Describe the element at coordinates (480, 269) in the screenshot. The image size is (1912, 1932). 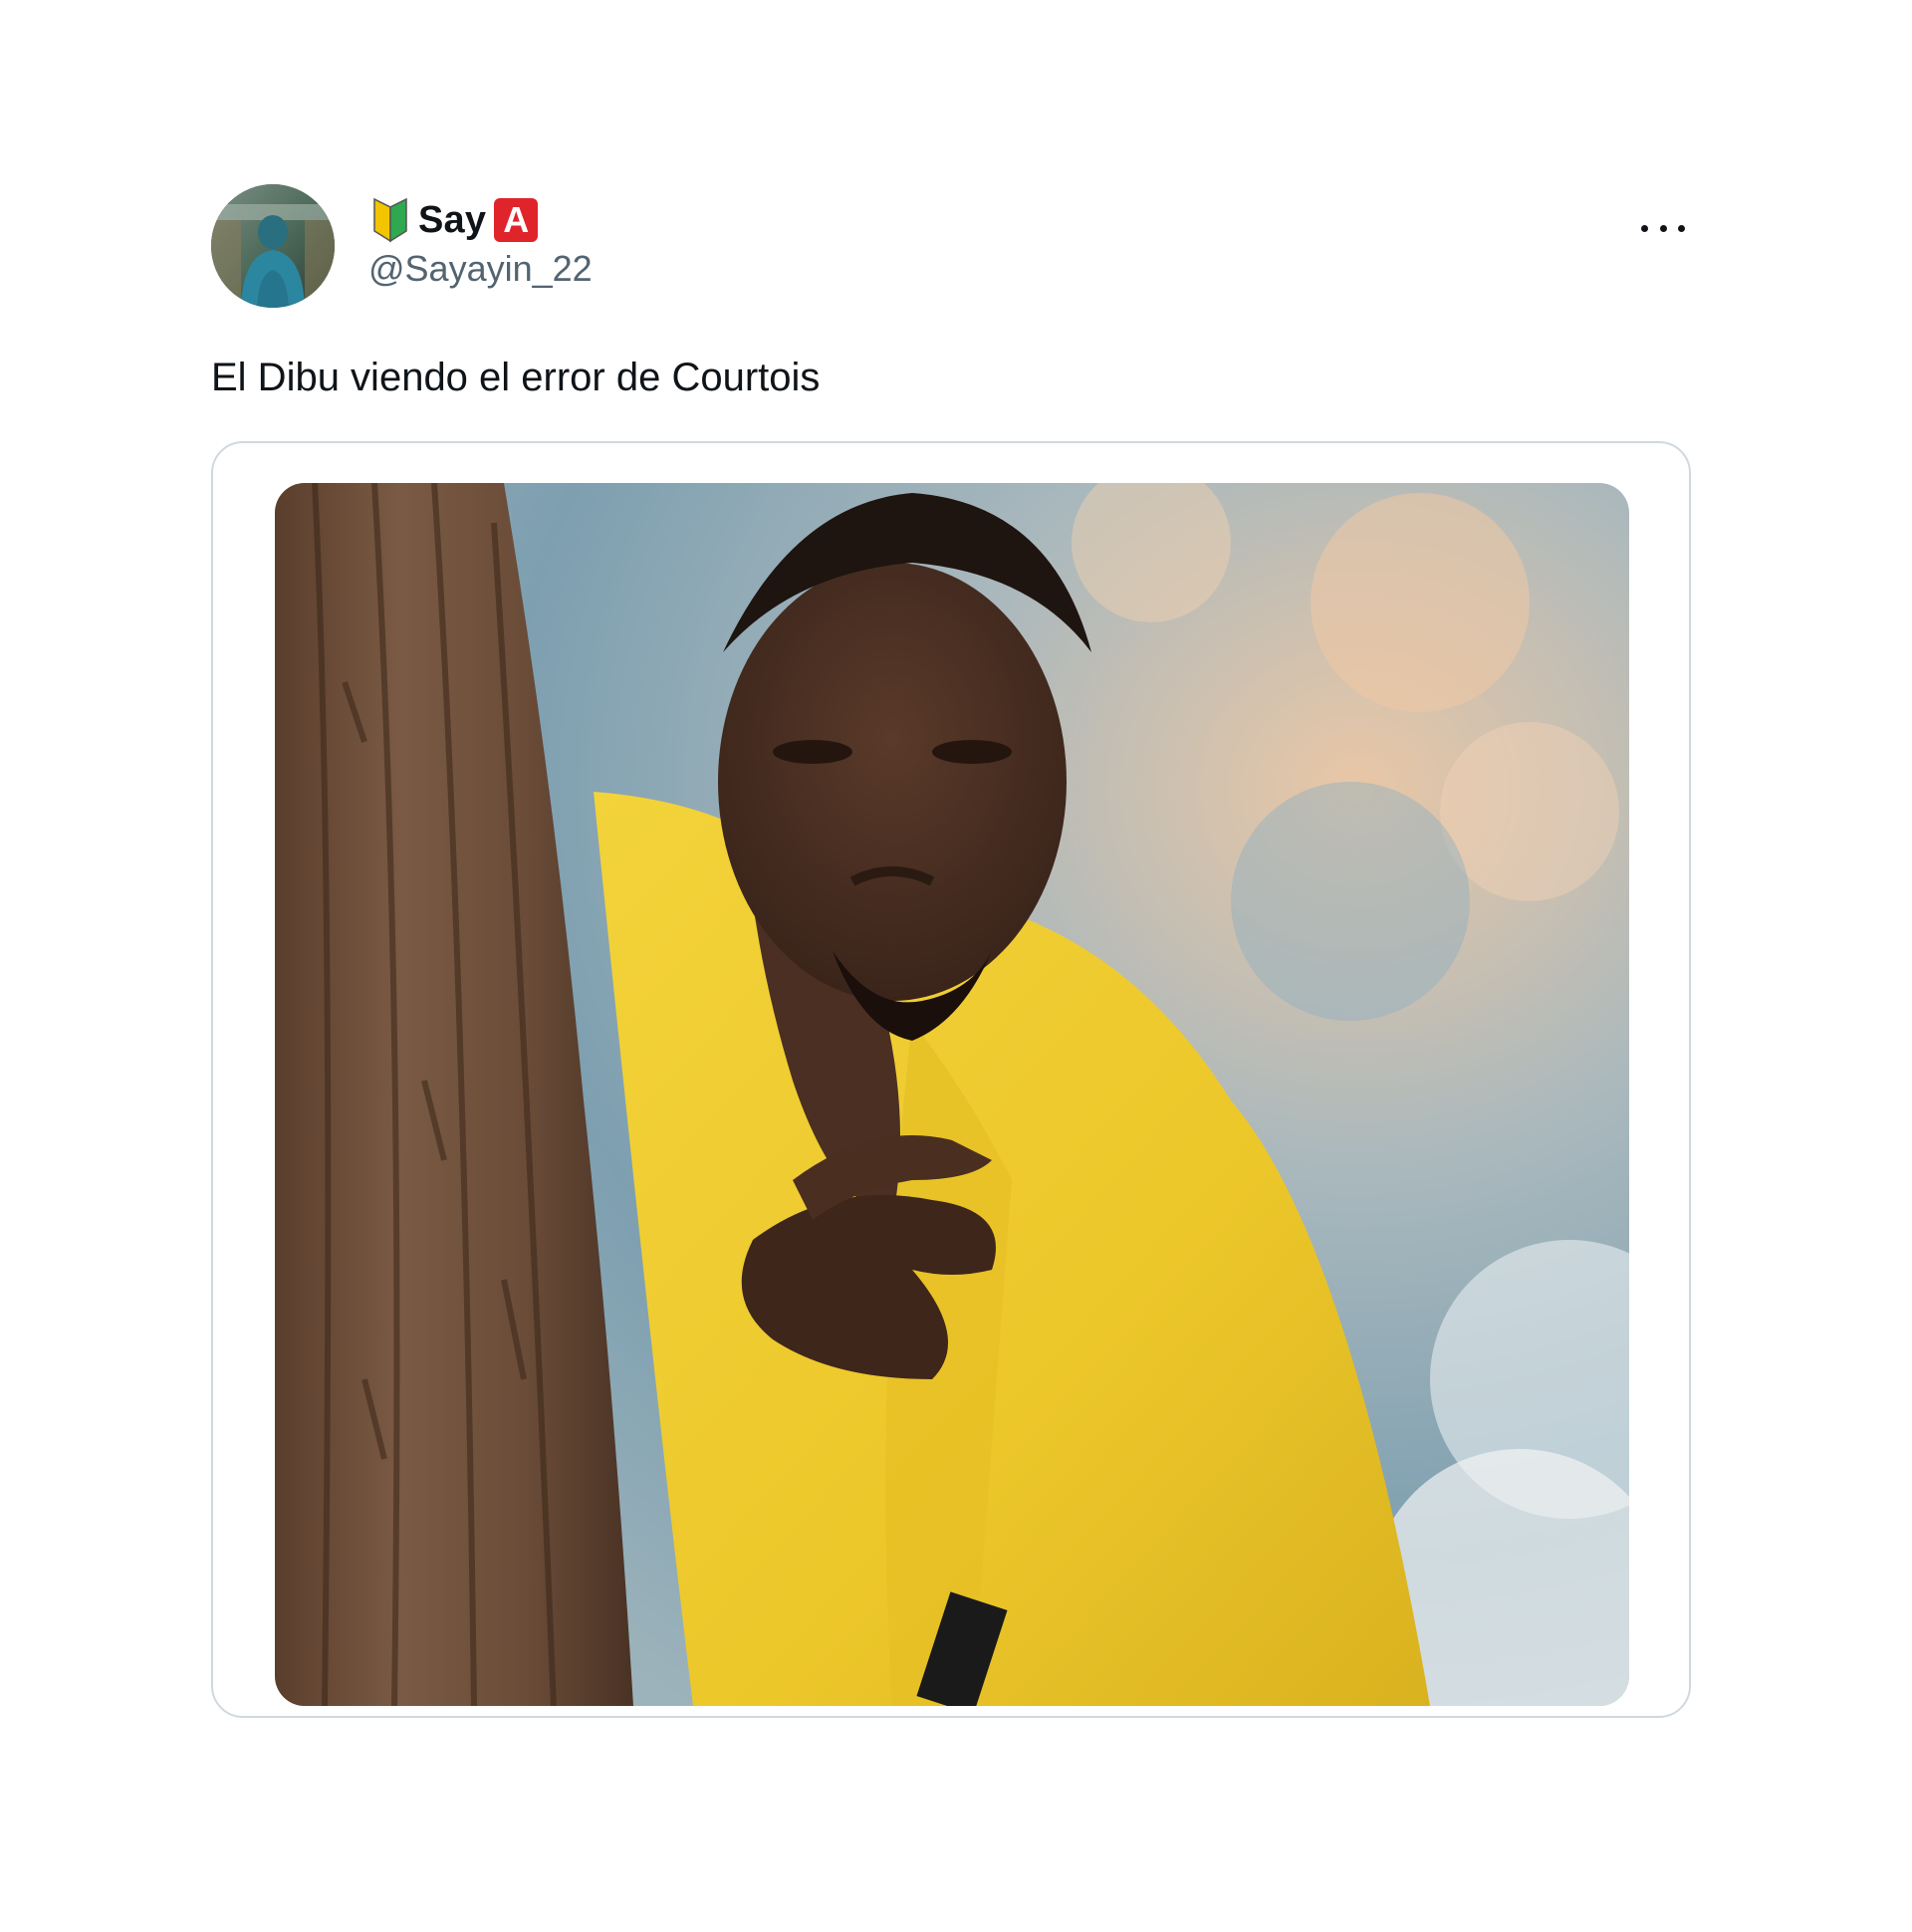
I see `user-handle: @Sayayin_22` at that location.